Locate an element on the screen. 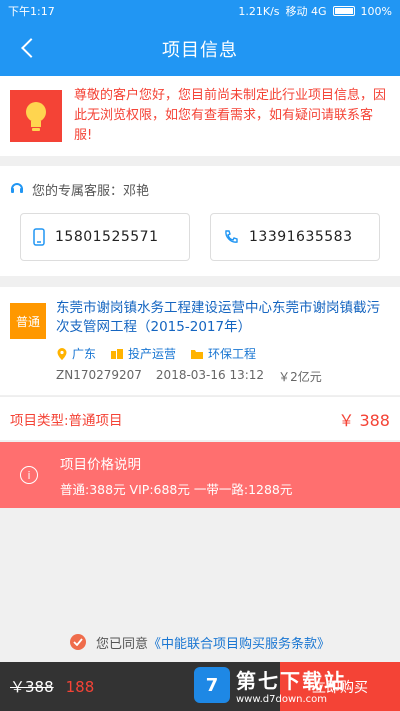 The image size is (400, 711). price-info-banner: i 项目价格说明 普通:388元 VIP:688元 一带一路:1288元 is located at coordinates (200, 475).